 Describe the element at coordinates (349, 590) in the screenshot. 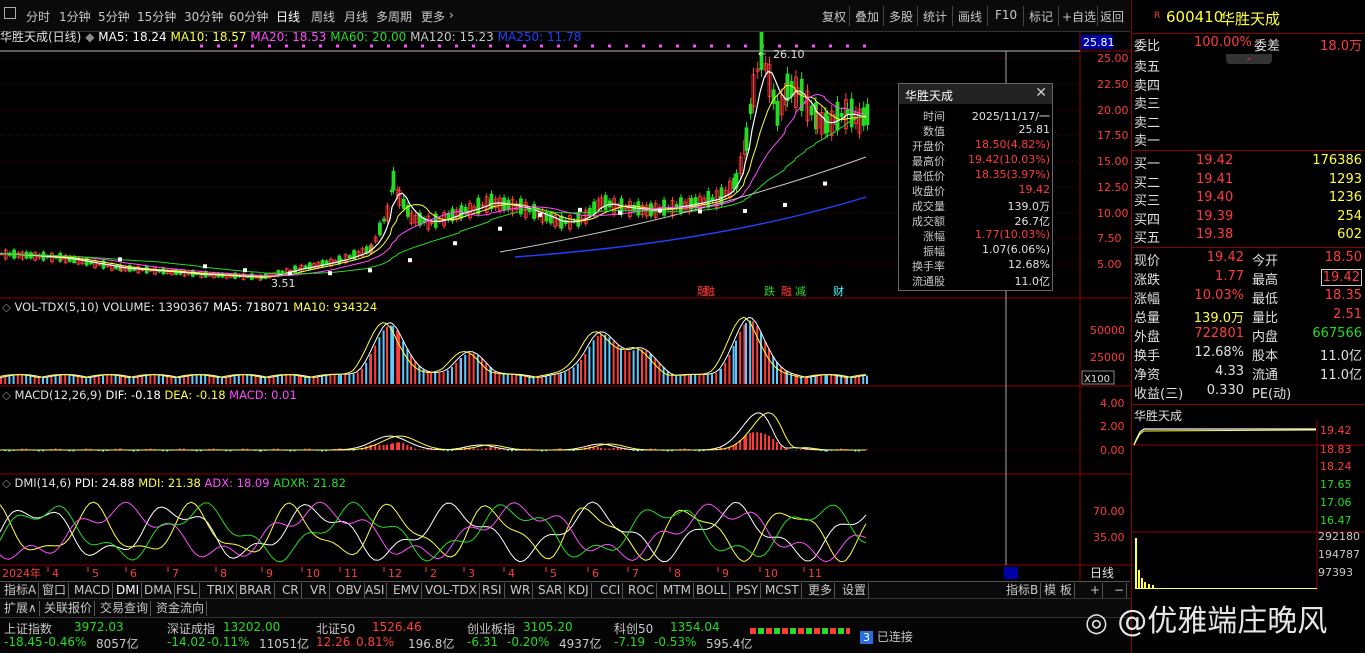

I see `indicator-tab-OBV: OBV` at that location.